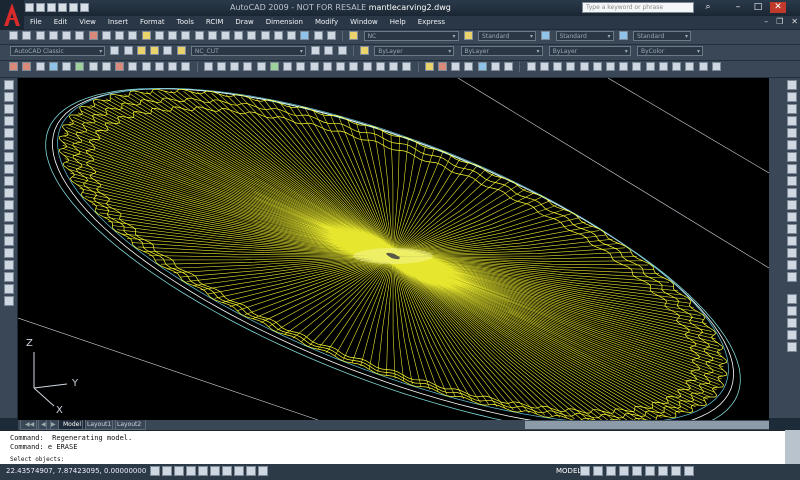  Describe the element at coordinates (791, 299) in the screenshot. I see `draw-order-icon` at that location.